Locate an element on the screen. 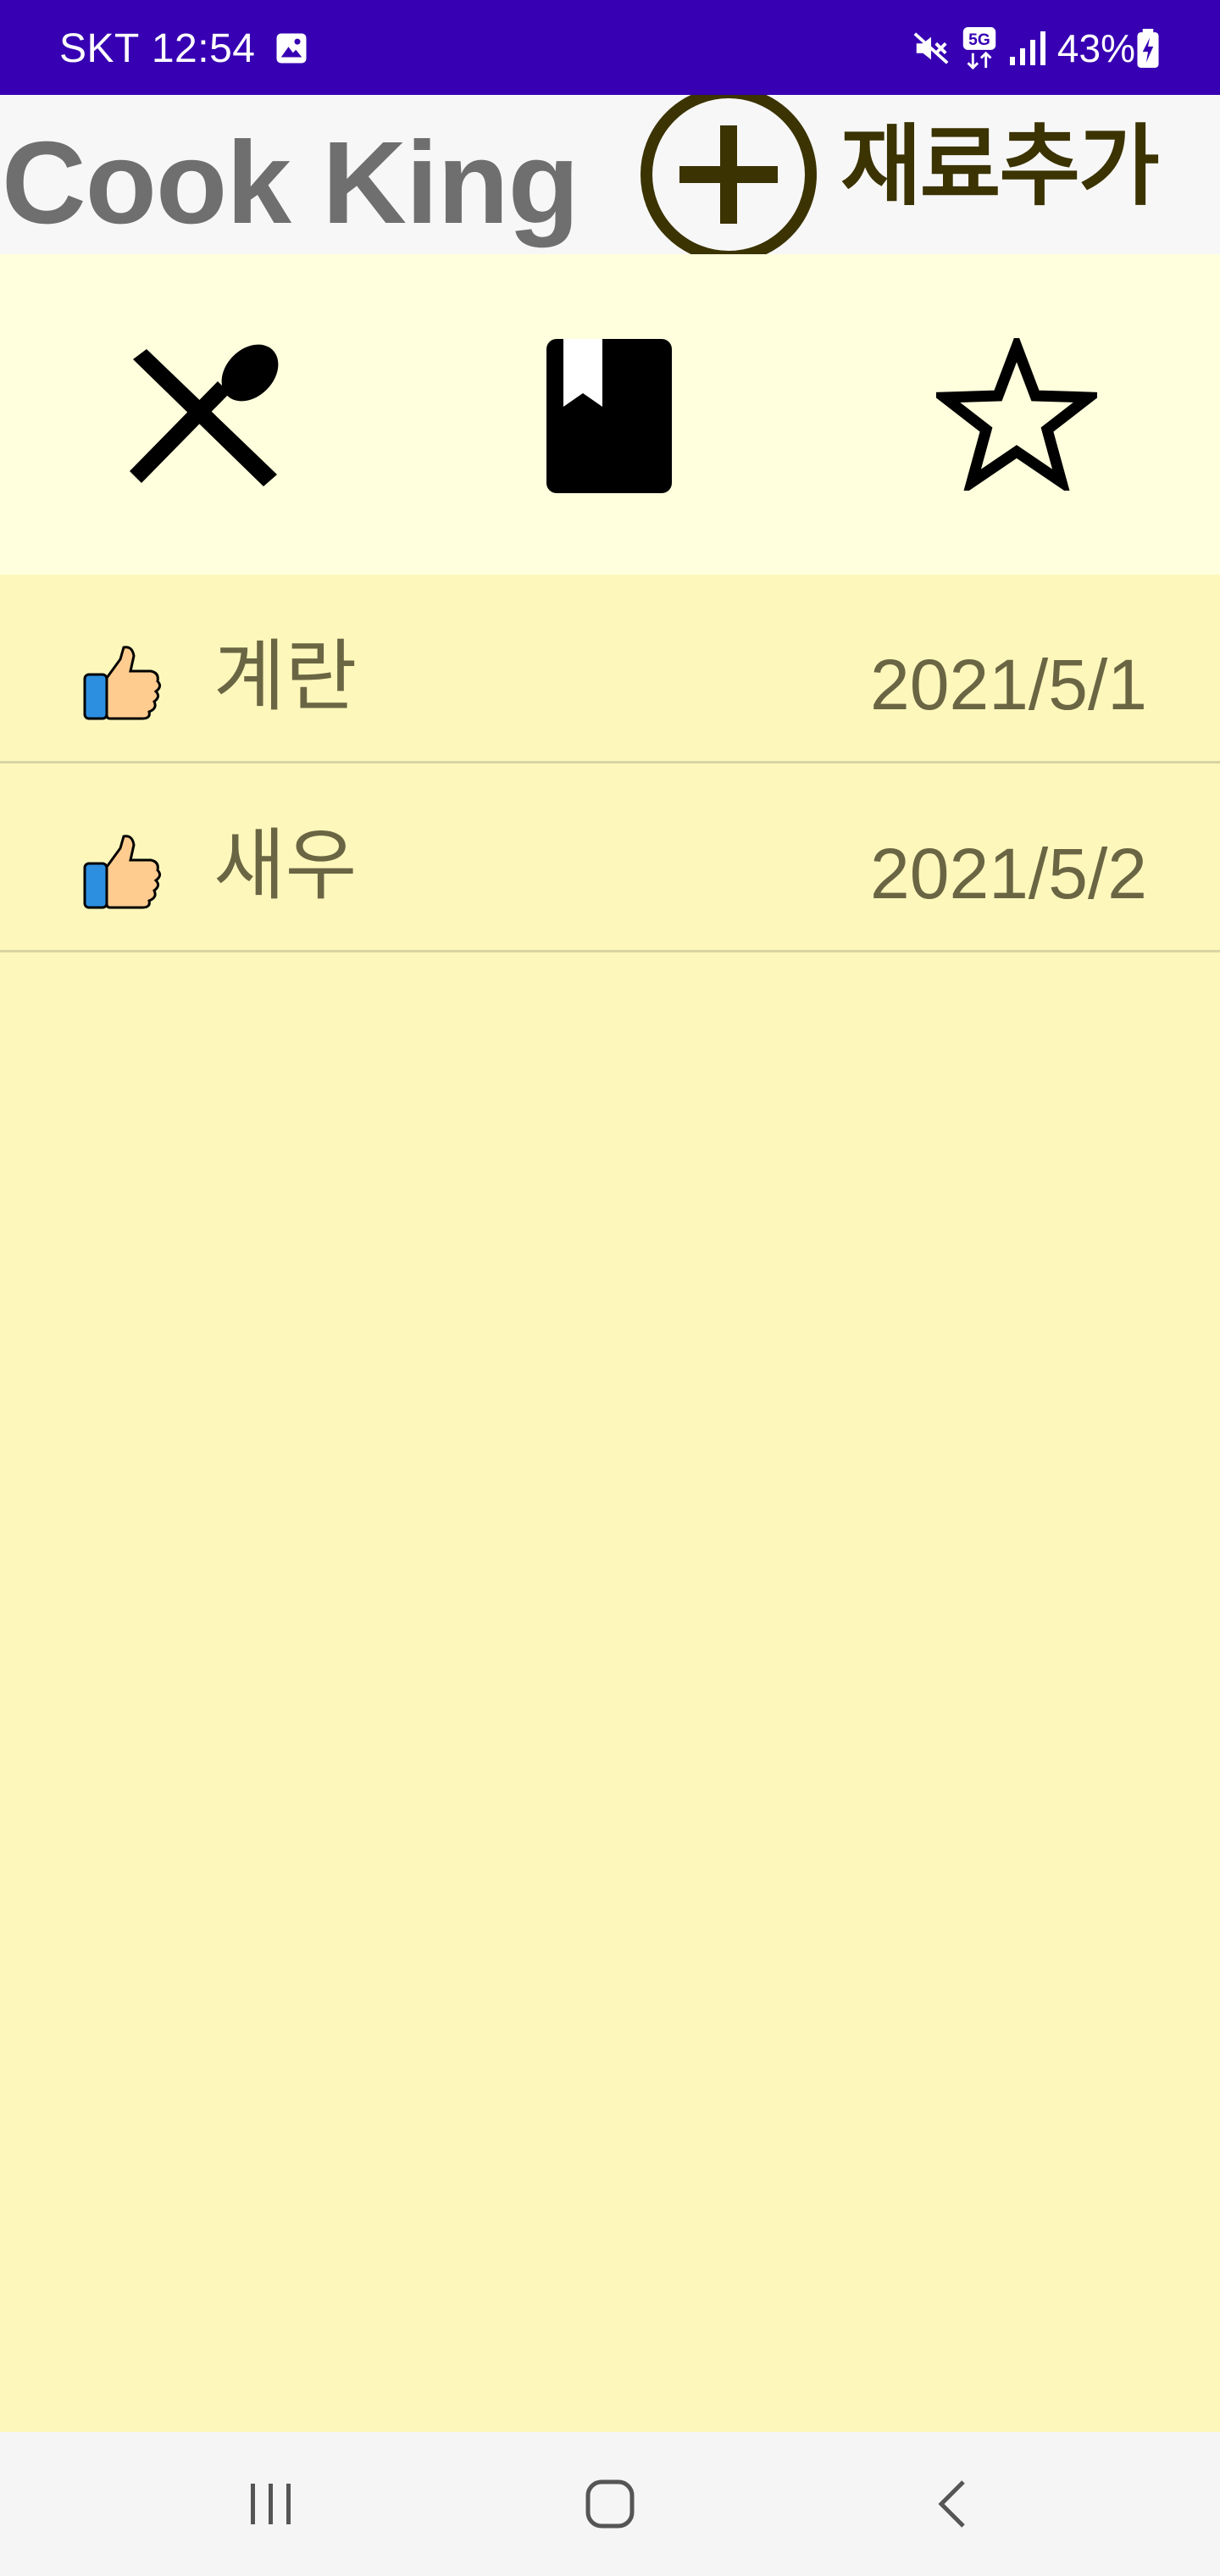 The image size is (1220, 2576). tab-favorites is located at coordinates (1016, 414).